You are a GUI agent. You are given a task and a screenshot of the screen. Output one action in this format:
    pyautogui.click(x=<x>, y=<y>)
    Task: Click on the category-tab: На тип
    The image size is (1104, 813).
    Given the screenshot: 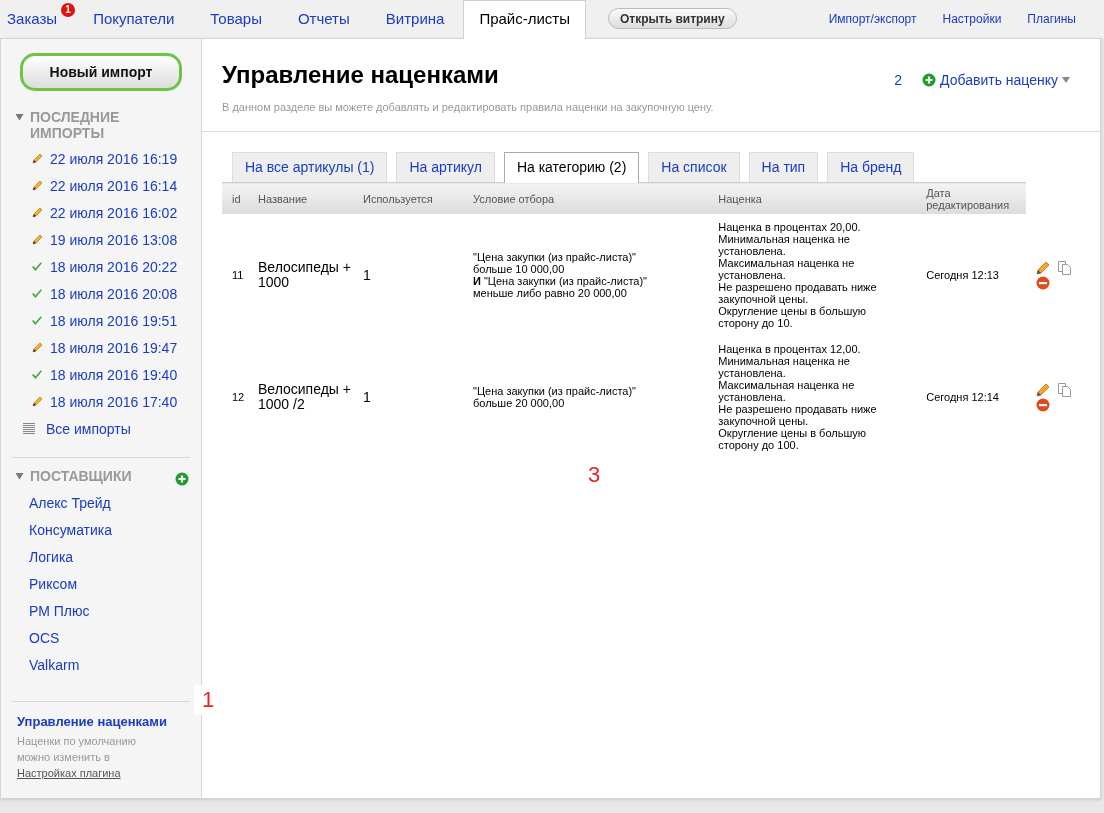 What is the action you would take?
    pyautogui.click(x=783, y=167)
    